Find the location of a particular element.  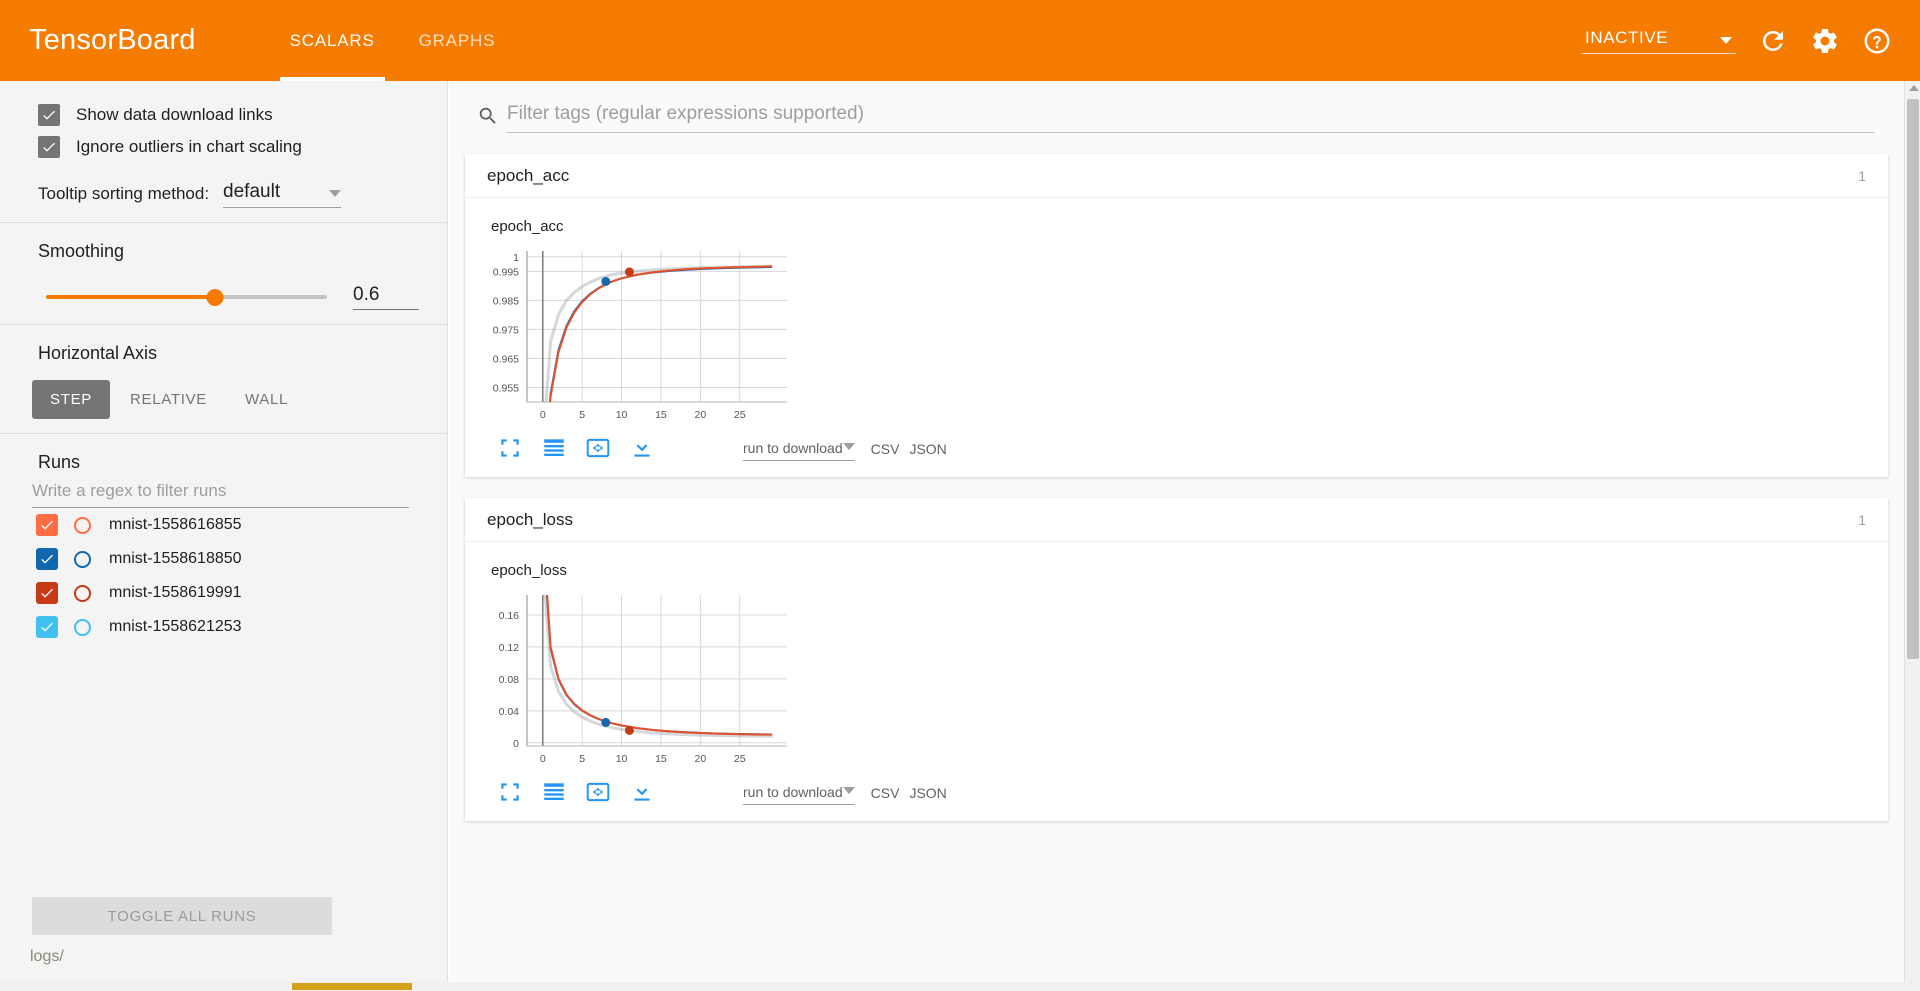

nav-tabs: SCALARS GRAPHS is located at coordinates (393, 40).